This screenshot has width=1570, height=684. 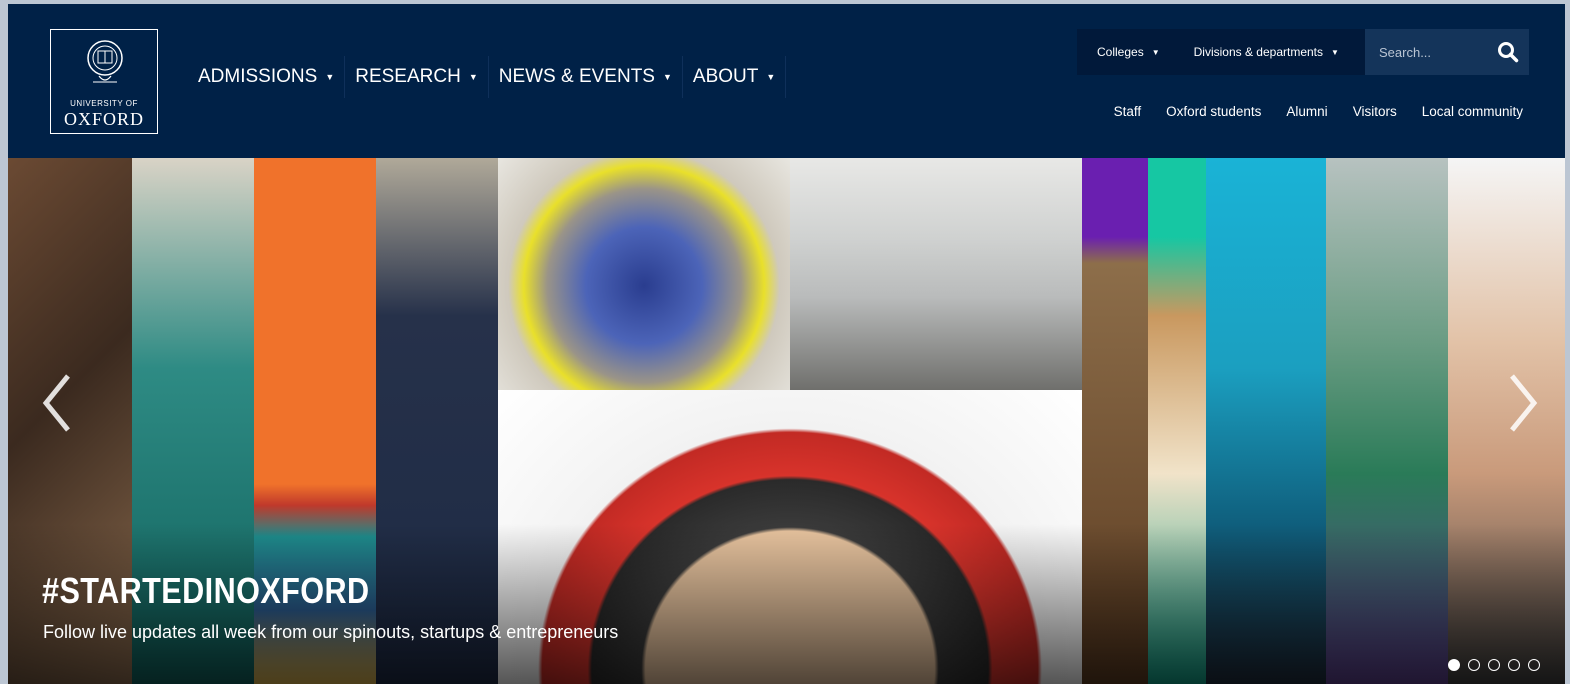 I want to click on search-input, so click(x=1434, y=52).